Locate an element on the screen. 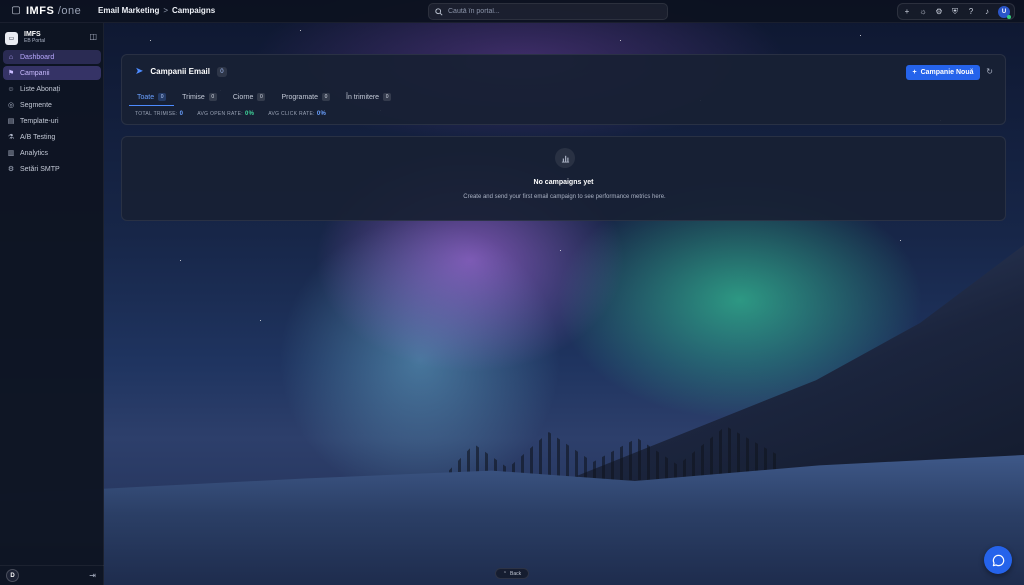 The width and height of the screenshot is (1024, 585). sidebar-item-label: Dashboard is located at coordinates (37, 57).